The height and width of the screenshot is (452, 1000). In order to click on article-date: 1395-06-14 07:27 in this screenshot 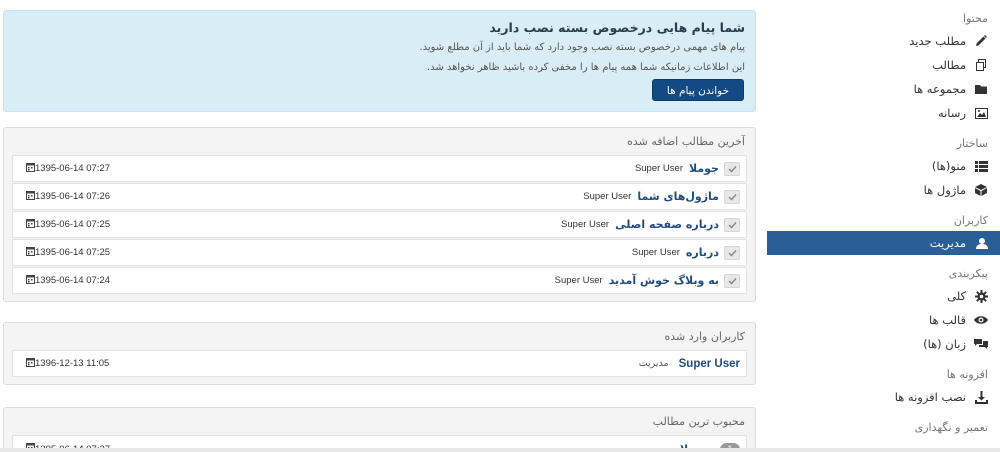, I will do `click(66, 168)`.